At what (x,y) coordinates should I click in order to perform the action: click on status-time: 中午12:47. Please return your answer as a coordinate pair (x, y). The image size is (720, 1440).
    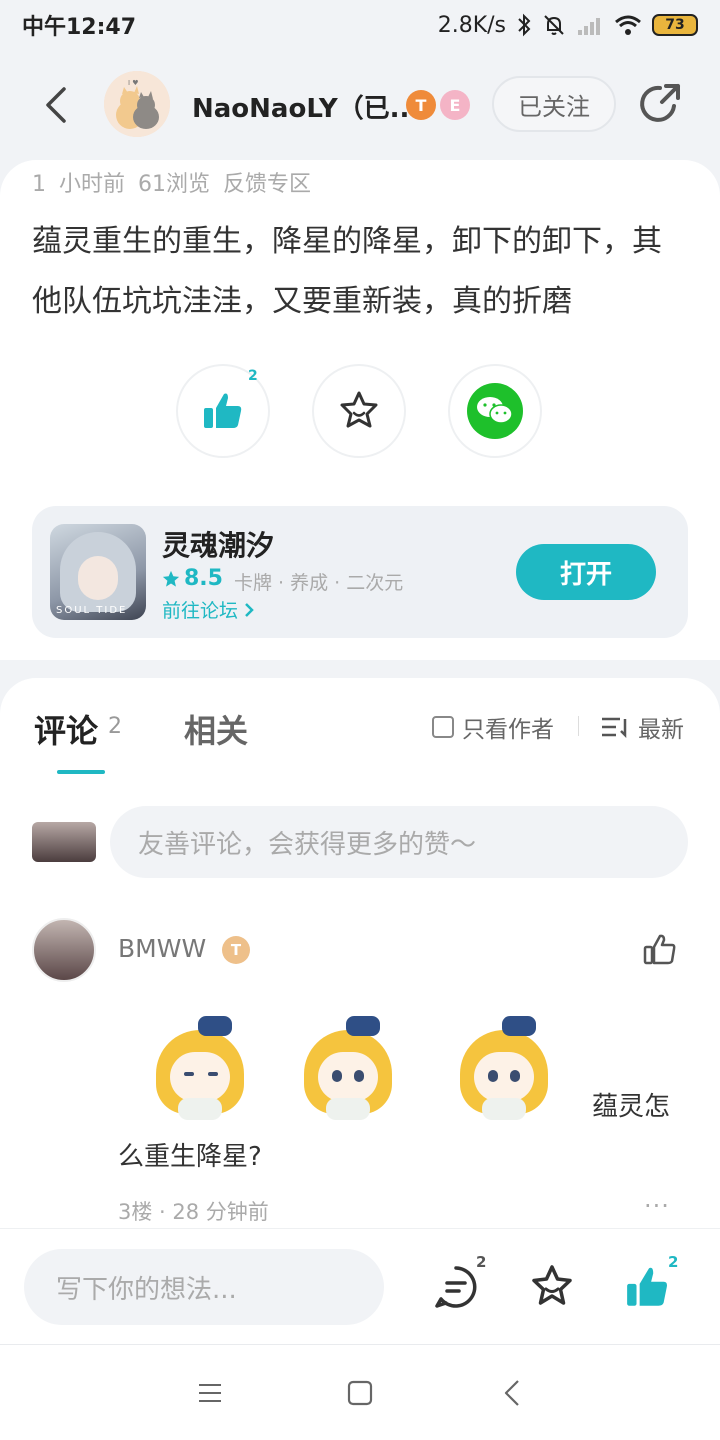
    Looking at the image, I should click on (79, 27).